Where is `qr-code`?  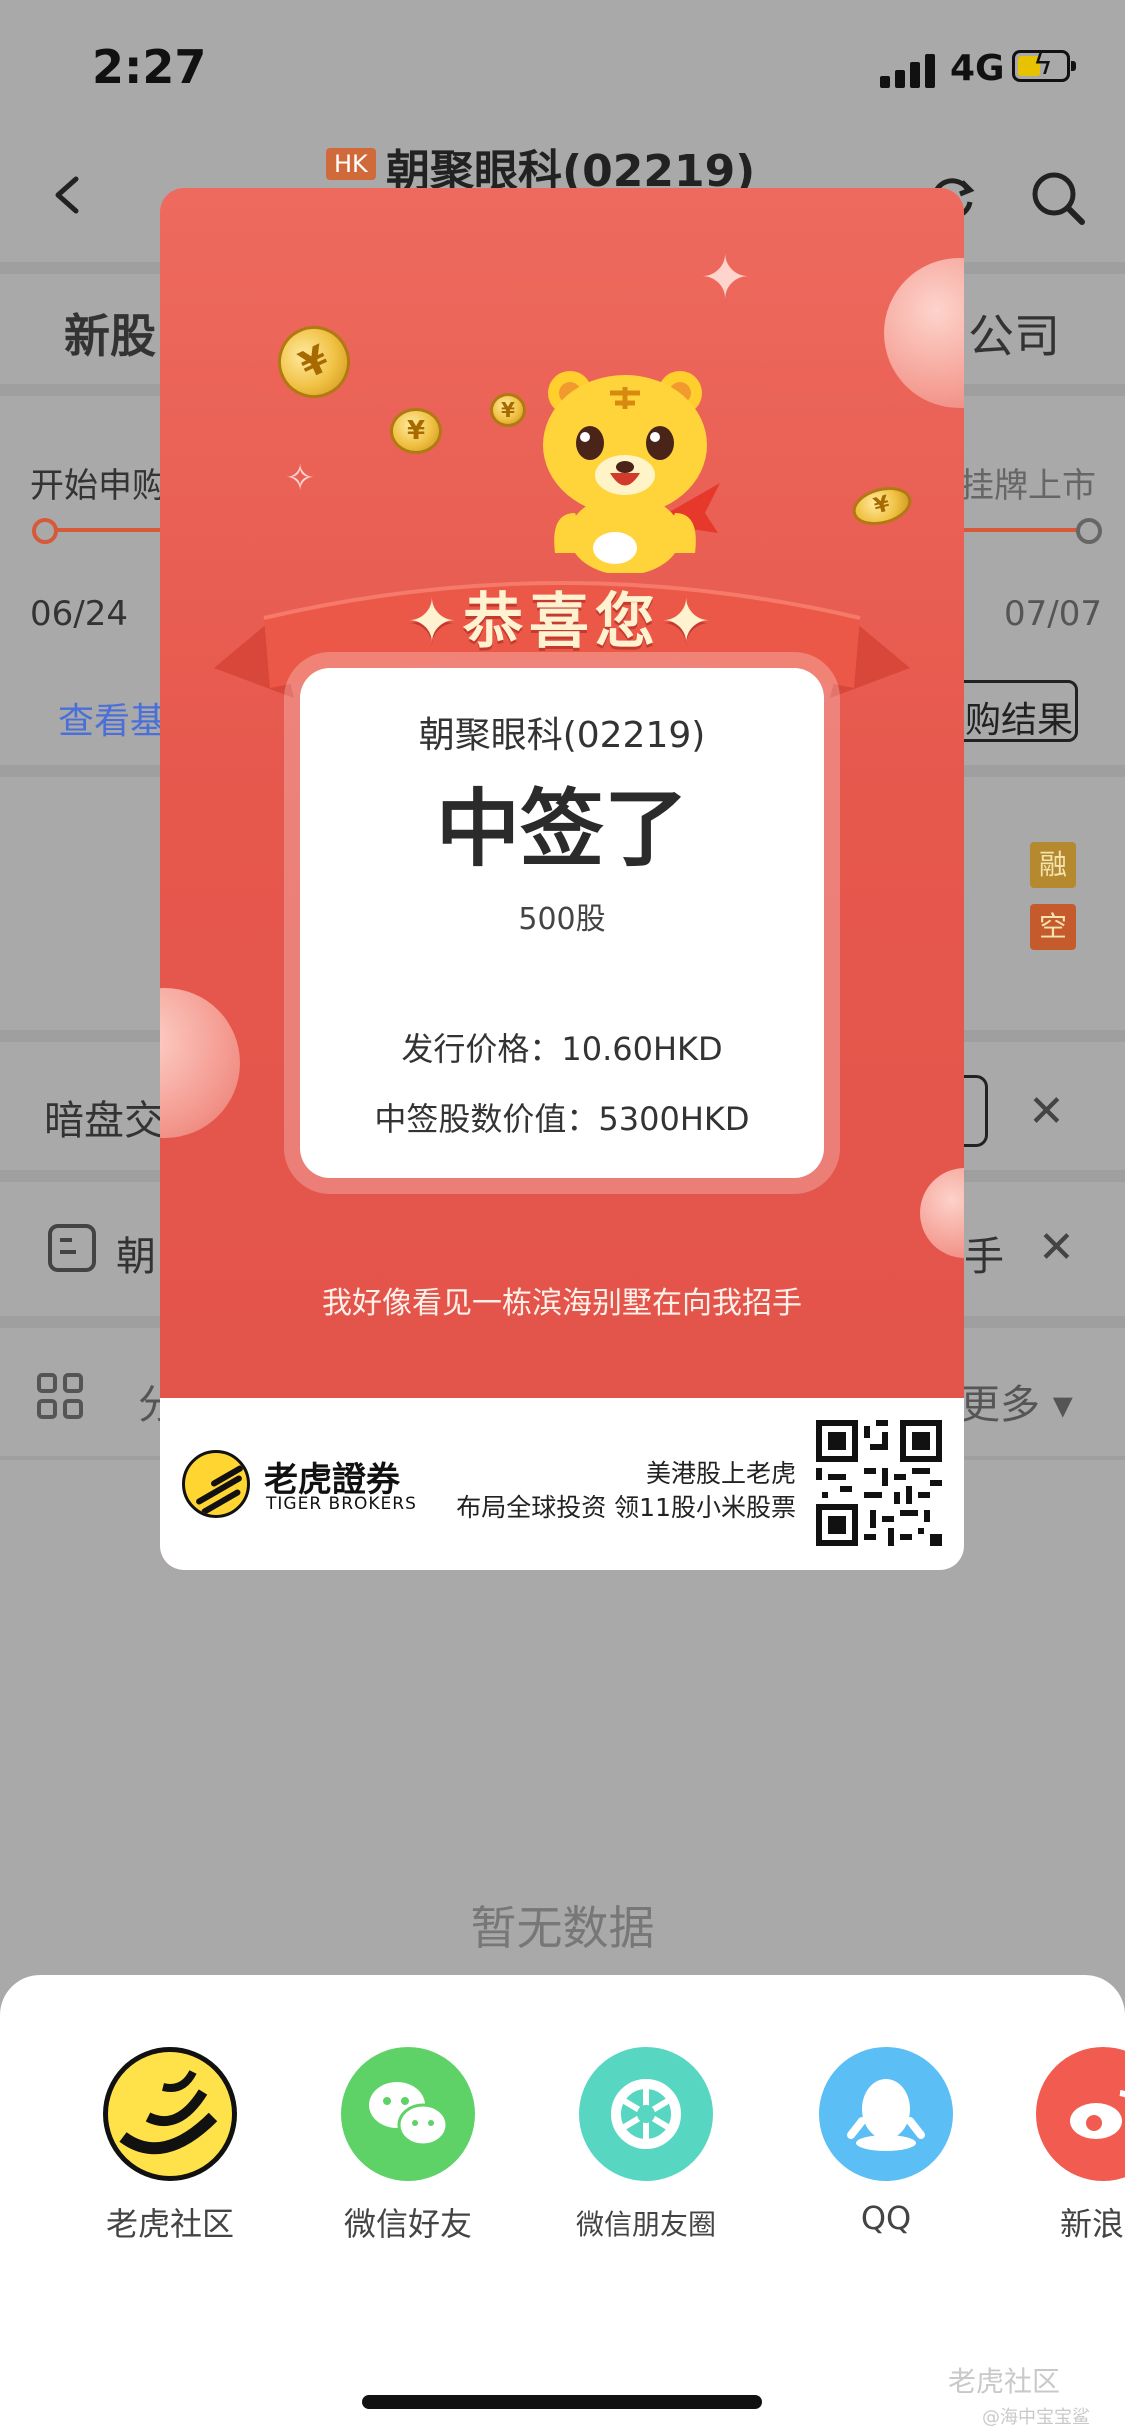 qr-code is located at coordinates (879, 1483).